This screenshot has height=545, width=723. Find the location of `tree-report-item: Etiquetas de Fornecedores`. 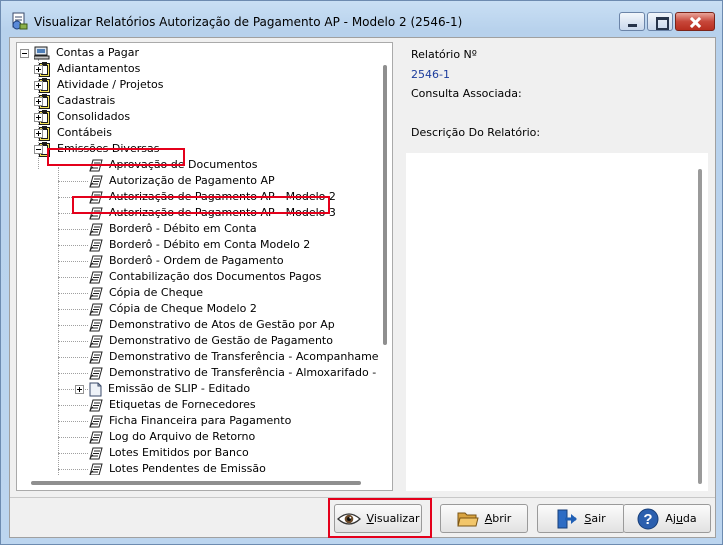

tree-report-item: Etiquetas de Fornecedores is located at coordinates (173, 405).